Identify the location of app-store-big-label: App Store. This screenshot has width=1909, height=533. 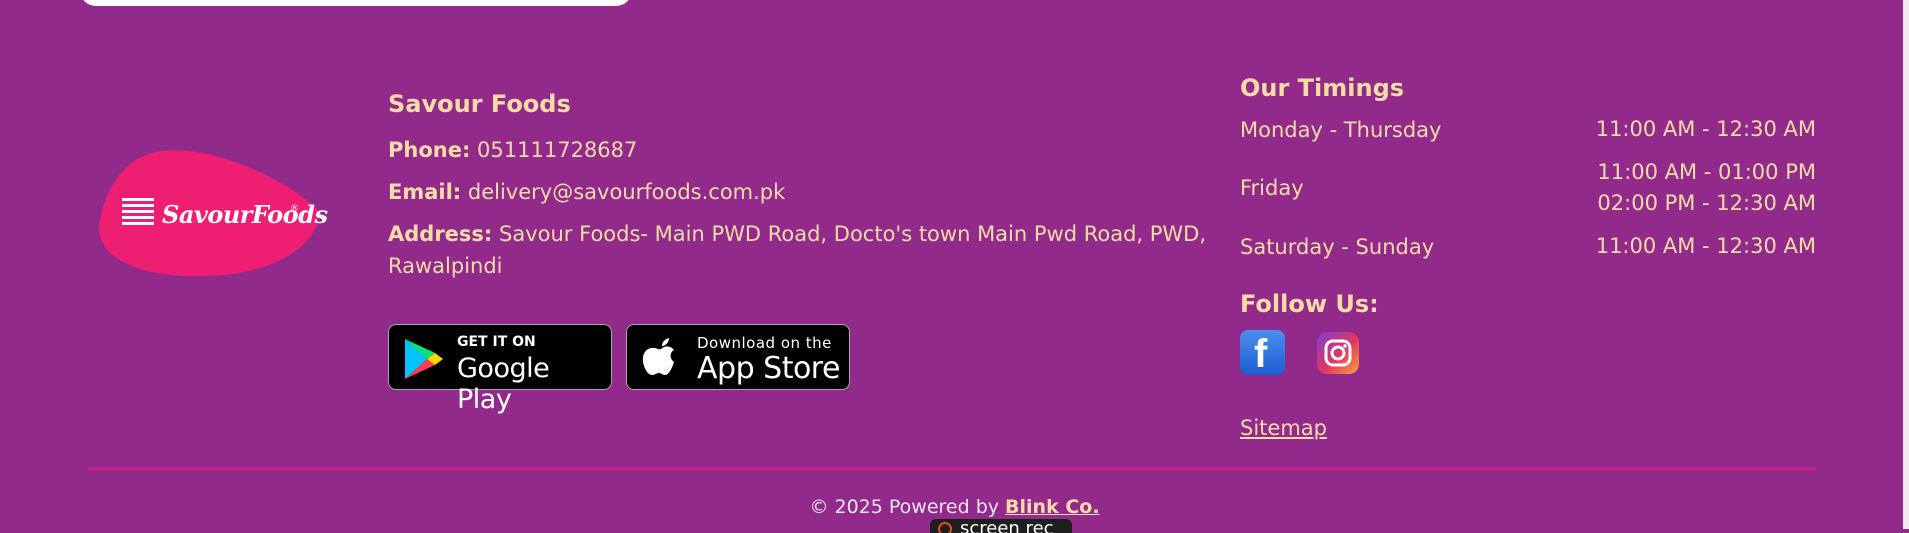
(768, 368).